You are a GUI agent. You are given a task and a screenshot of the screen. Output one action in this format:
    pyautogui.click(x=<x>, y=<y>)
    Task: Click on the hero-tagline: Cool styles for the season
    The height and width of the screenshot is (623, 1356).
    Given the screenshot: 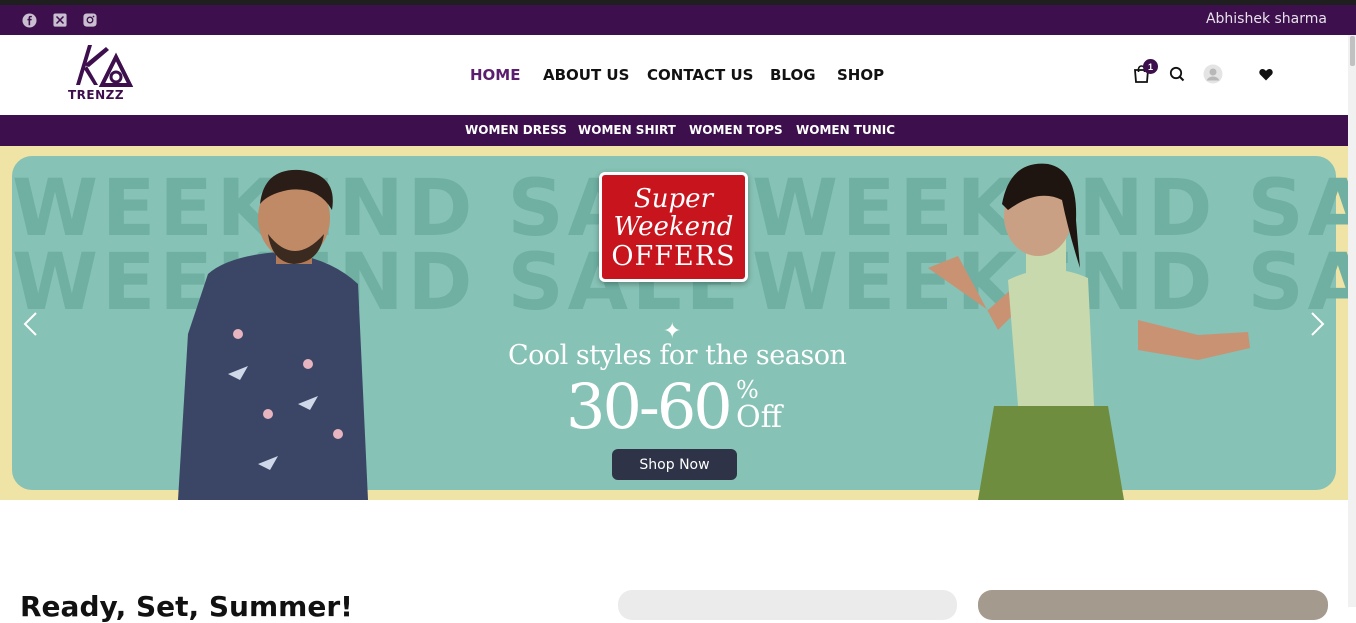 What is the action you would take?
    pyautogui.click(x=677, y=355)
    